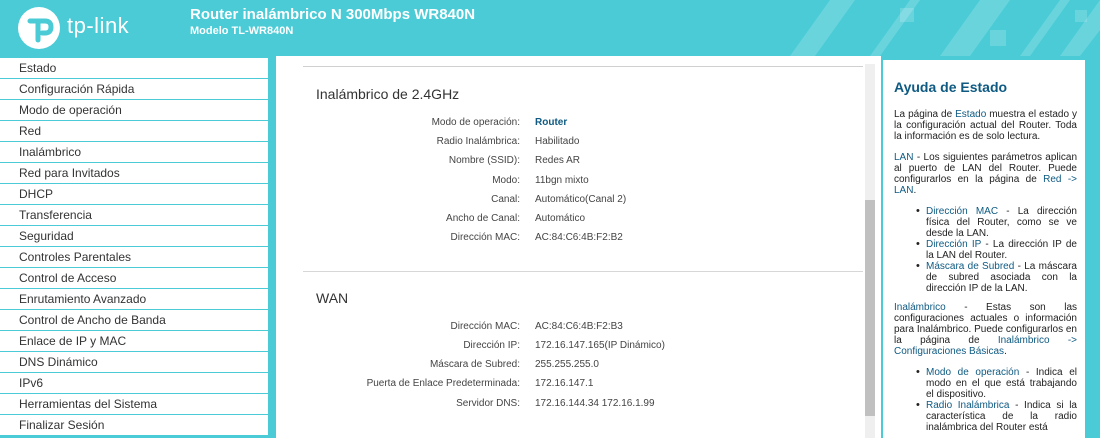 The height and width of the screenshot is (438, 1100). Describe the element at coordinates (558, 160) in the screenshot. I see `row-value: Redes AR` at that location.